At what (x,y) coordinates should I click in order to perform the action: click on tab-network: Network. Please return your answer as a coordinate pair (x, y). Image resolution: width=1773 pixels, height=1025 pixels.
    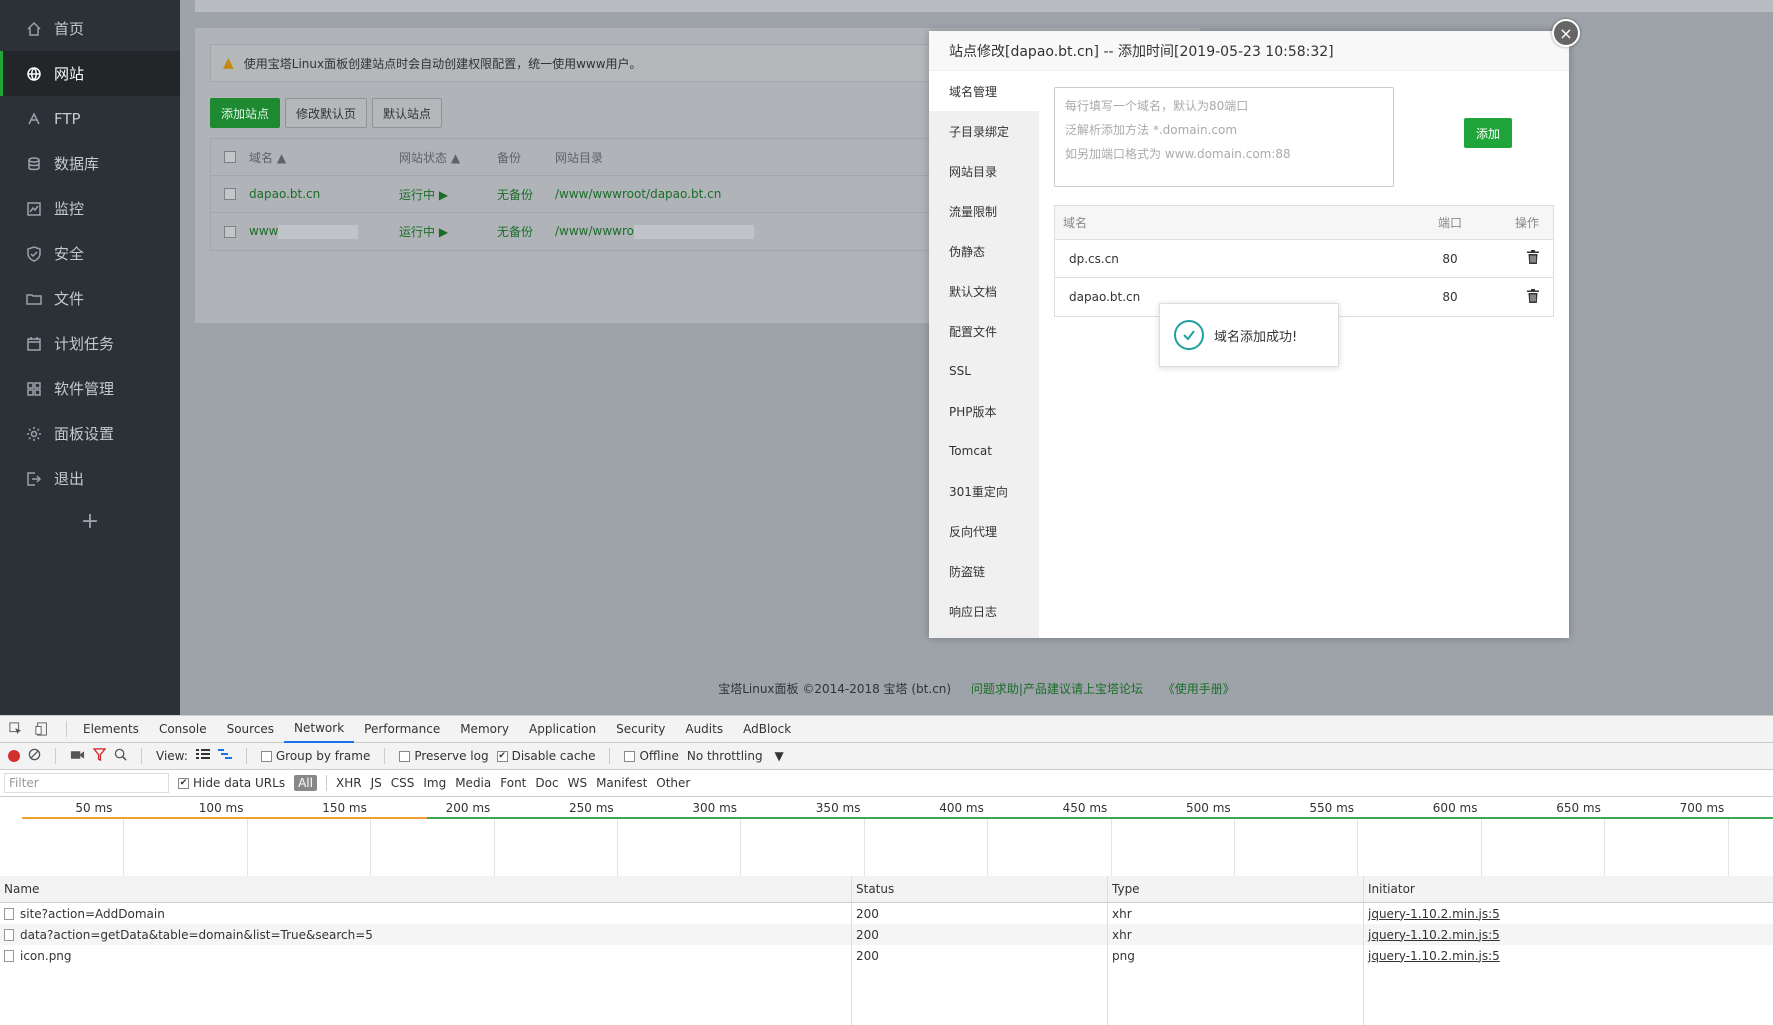
    Looking at the image, I should click on (319, 729).